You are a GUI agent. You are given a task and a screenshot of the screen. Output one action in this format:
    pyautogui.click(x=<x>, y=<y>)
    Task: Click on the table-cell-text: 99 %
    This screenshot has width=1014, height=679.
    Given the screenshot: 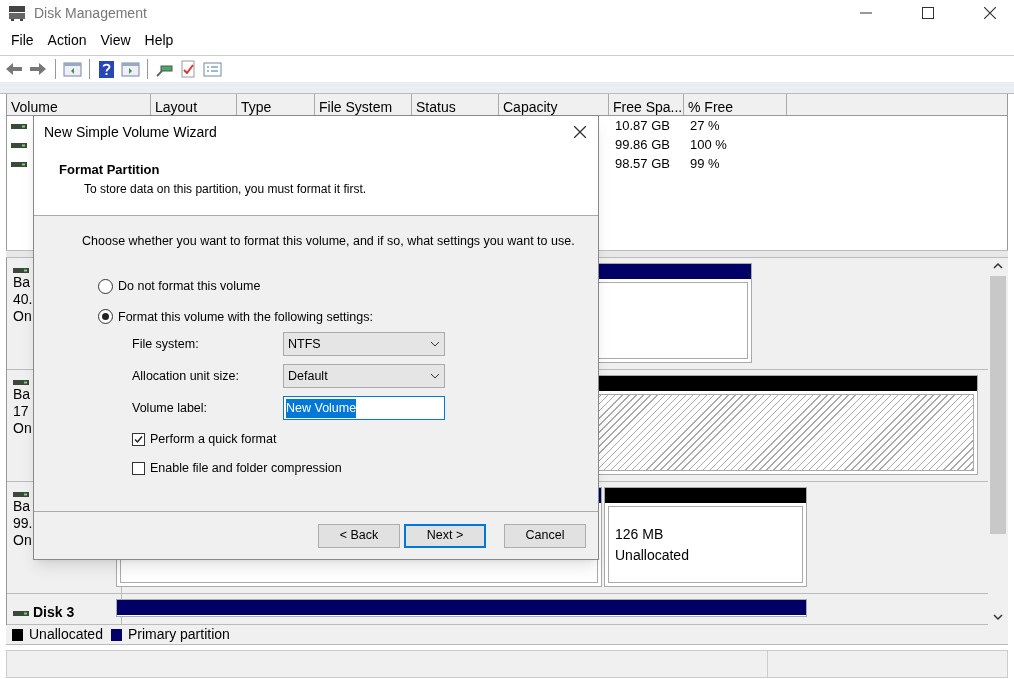 What is the action you would take?
    pyautogui.click(x=705, y=163)
    